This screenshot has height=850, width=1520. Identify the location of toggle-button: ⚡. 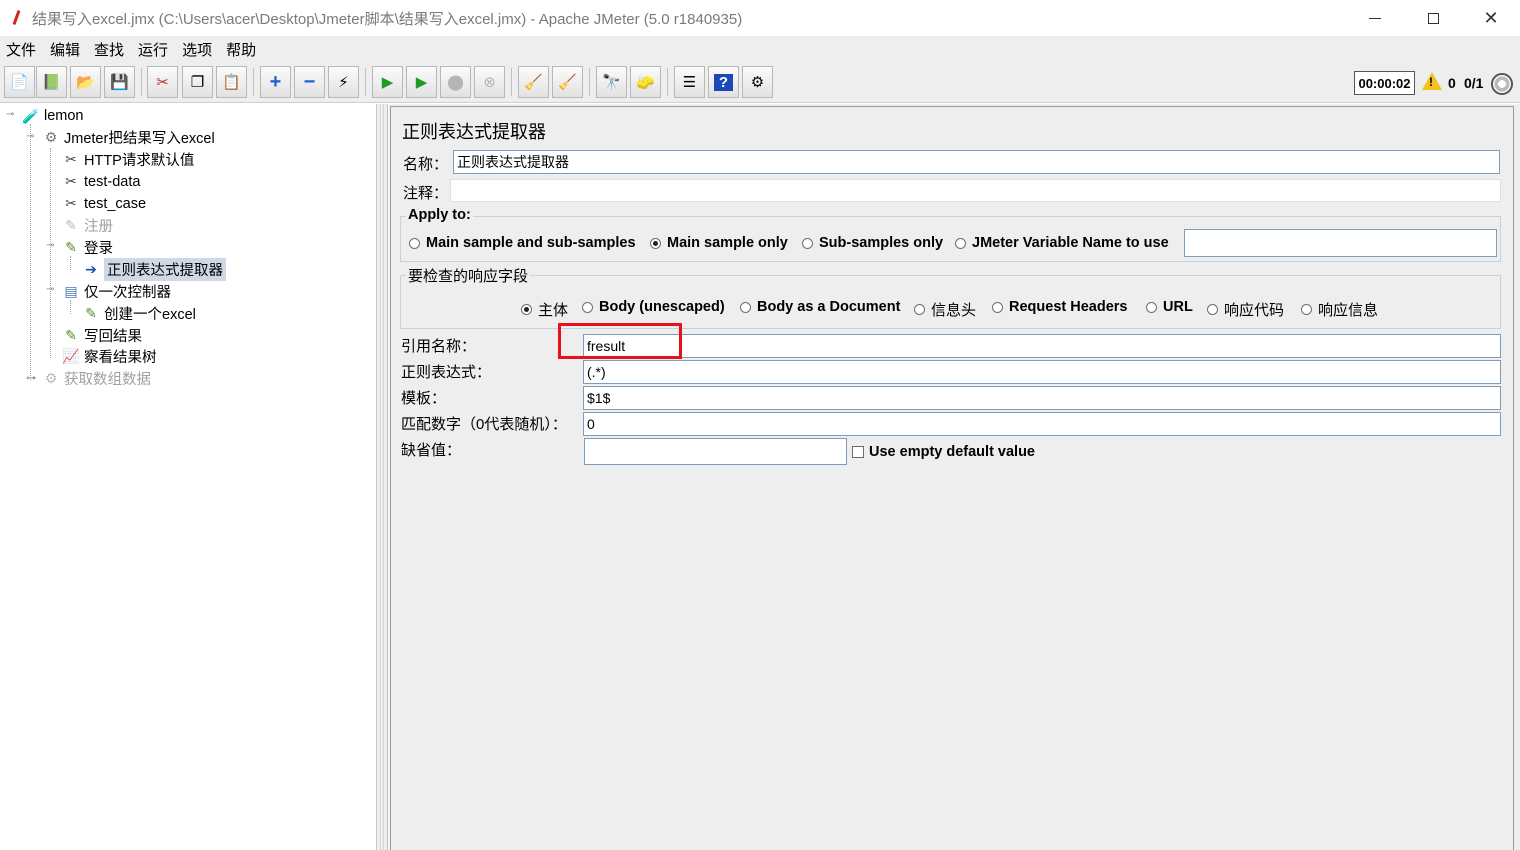
(343, 82).